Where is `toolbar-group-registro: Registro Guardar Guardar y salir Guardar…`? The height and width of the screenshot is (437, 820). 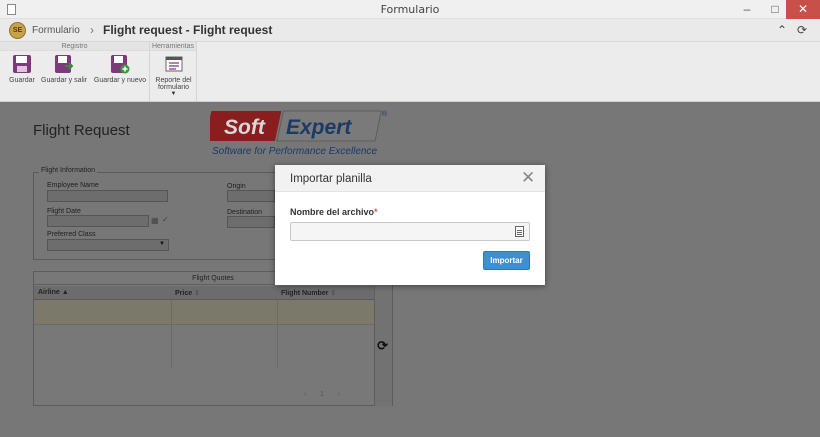 toolbar-group-registro: Registro Guardar Guardar y salir Guardar… is located at coordinates (75, 71).